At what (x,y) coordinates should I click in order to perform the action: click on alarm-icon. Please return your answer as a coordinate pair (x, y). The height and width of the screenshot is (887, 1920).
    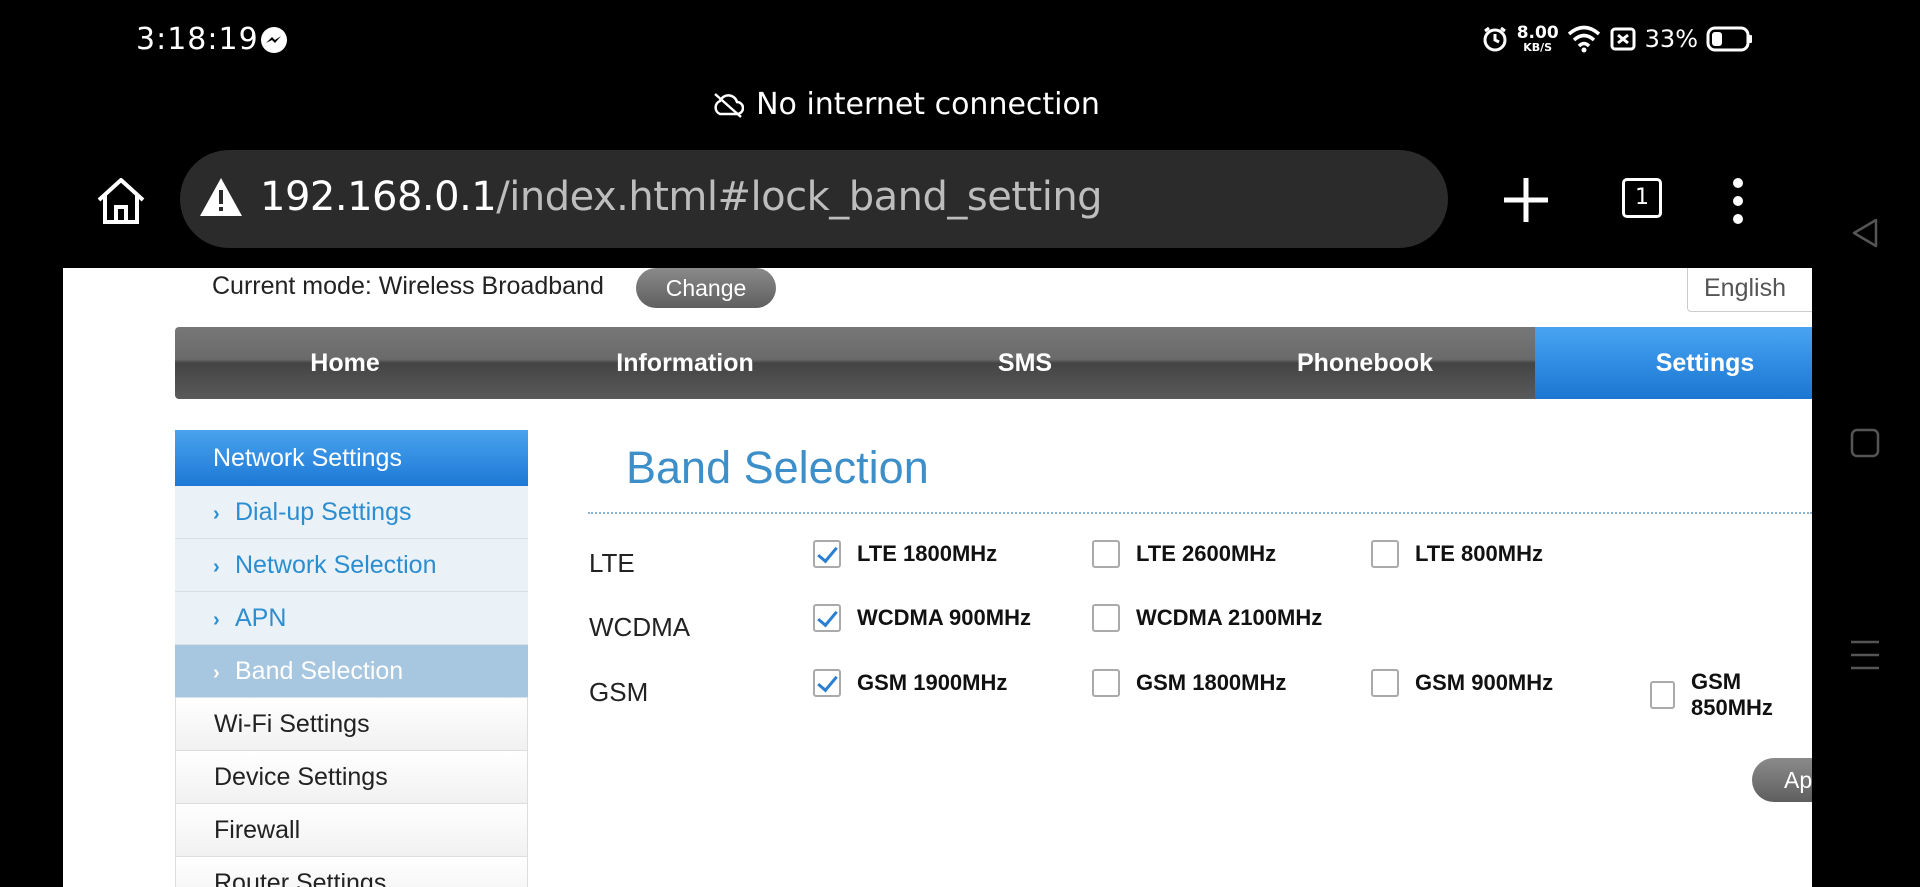
    Looking at the image, I should click on (1495, 39).